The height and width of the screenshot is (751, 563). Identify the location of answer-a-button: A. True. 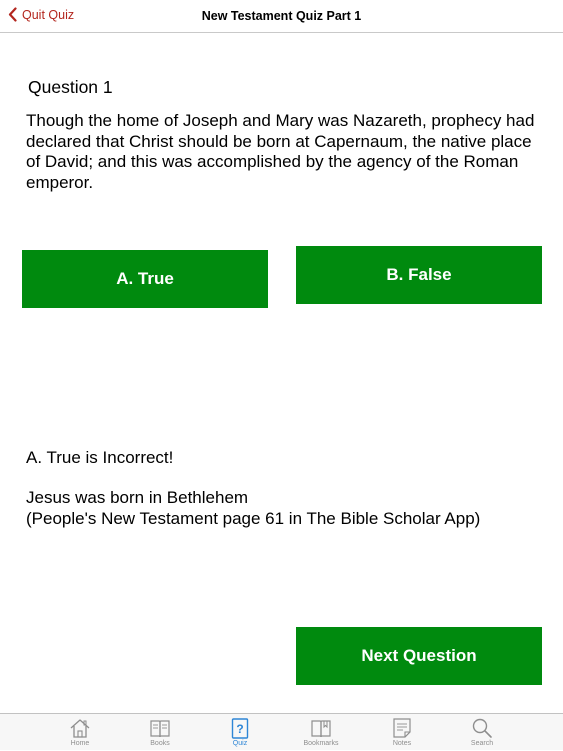
(145, 279).